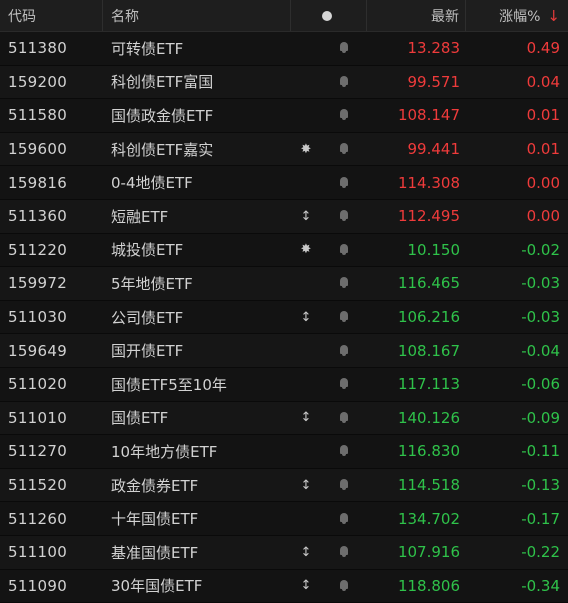  I want to click on table-row: 51109030年国债ETF↕ 118.806-0.34, so click(284, 586).